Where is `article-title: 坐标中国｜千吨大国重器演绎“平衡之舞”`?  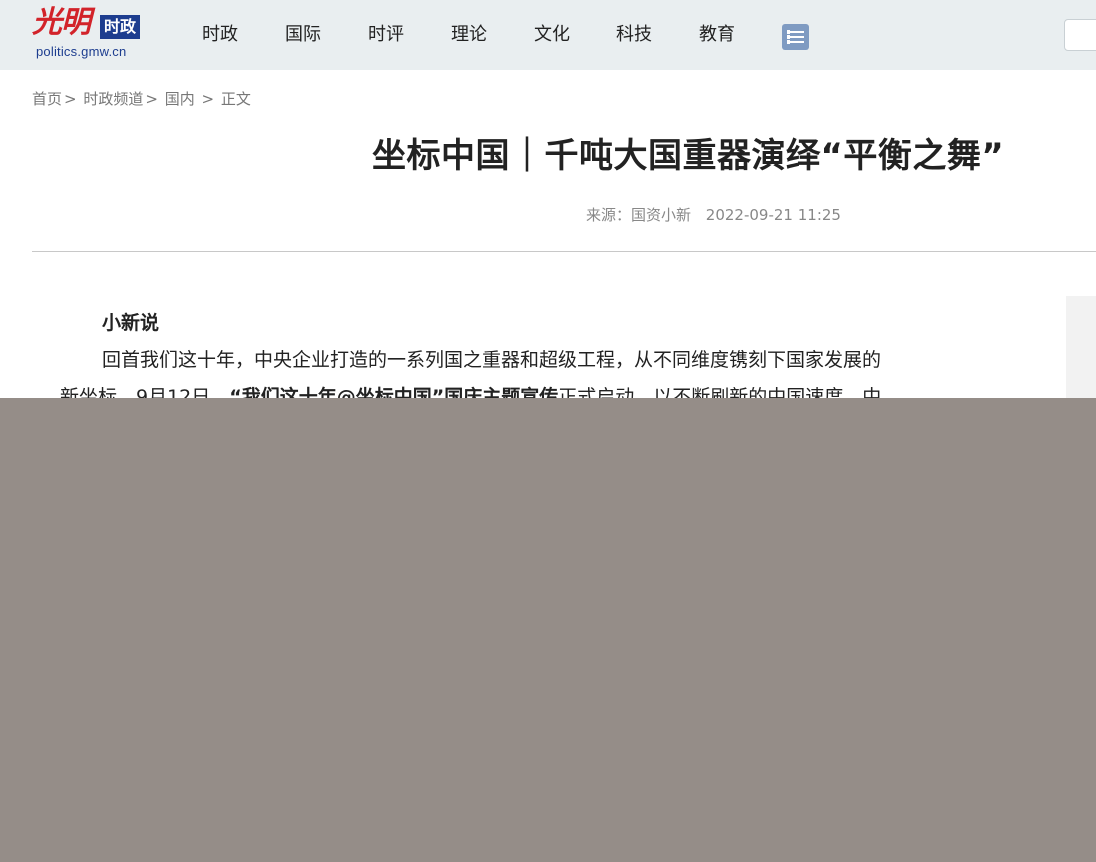
article-title: 坐标中国｜千吨大国重器演绎“平衡之舞” is located at coordinates (688, 156).